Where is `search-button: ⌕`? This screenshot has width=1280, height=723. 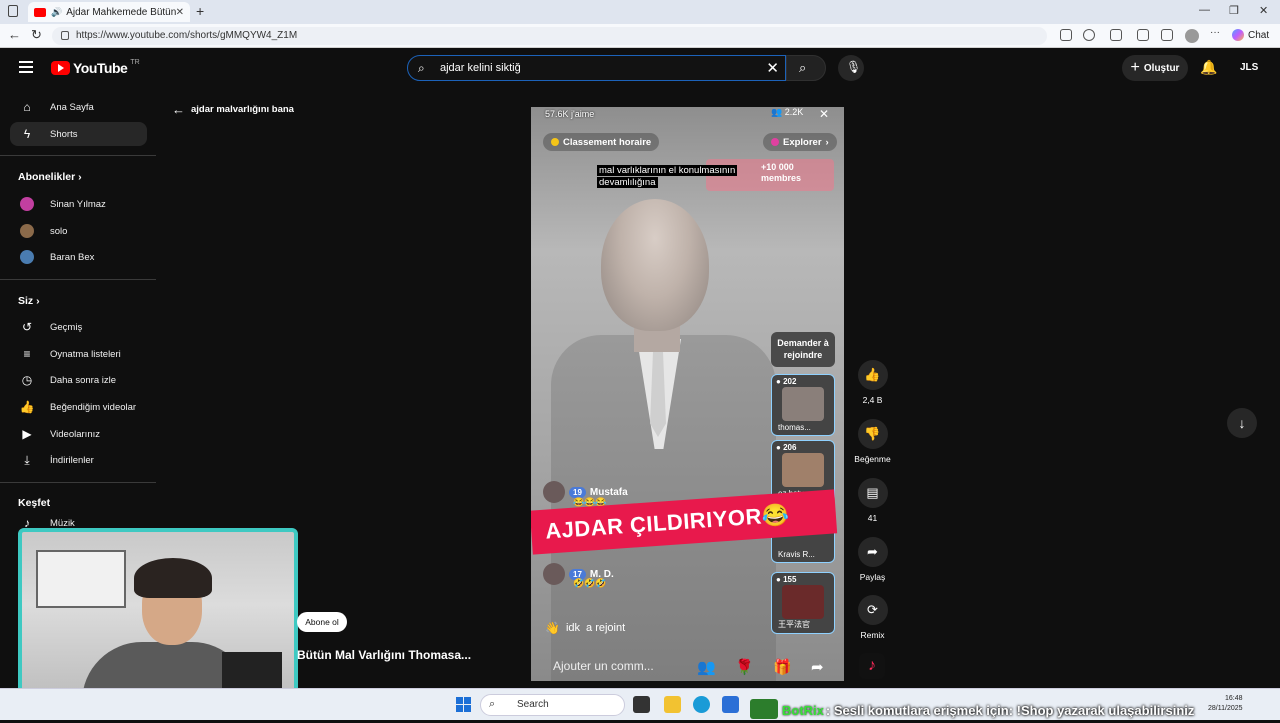
search-button: ⌕ is located at coordinates (806, 68).